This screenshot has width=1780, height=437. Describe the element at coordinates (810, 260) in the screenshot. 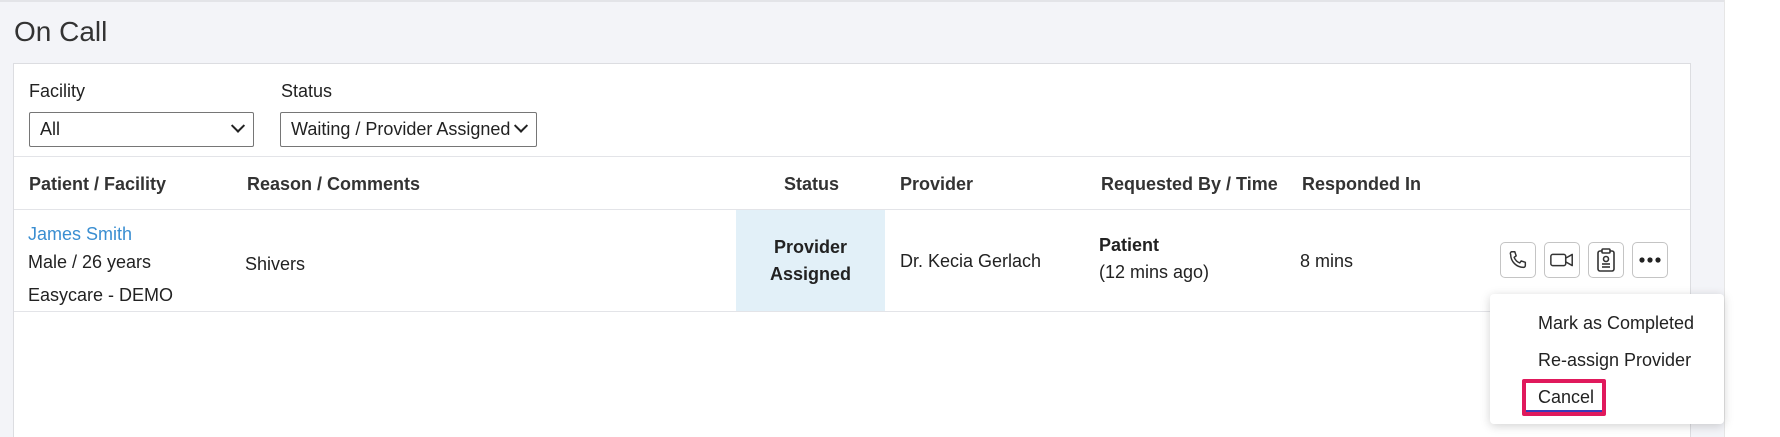

I see `status-badge: Provider Assigned` at that location.